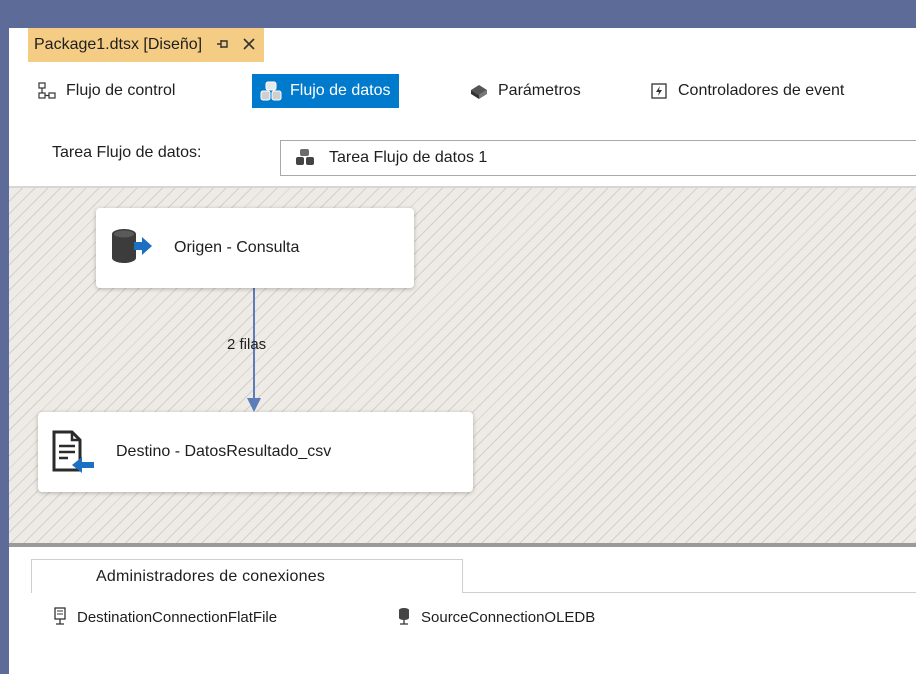 Image resolution: width=916 pixels, height=674 pixels. I want to click on tab-flujo-de-control: Flujo de control, so click(105, 91).